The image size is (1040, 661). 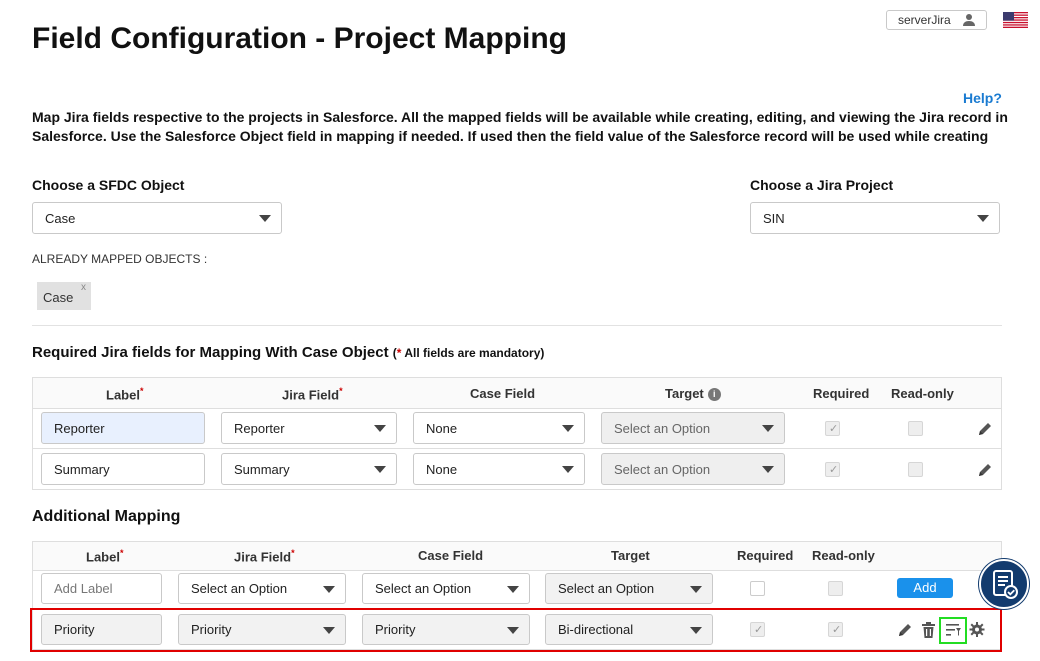 What do you see at coordinates (1015, 20) in the screenshot?
I see `us-flag-icon` at bounding box center [1015, 20].